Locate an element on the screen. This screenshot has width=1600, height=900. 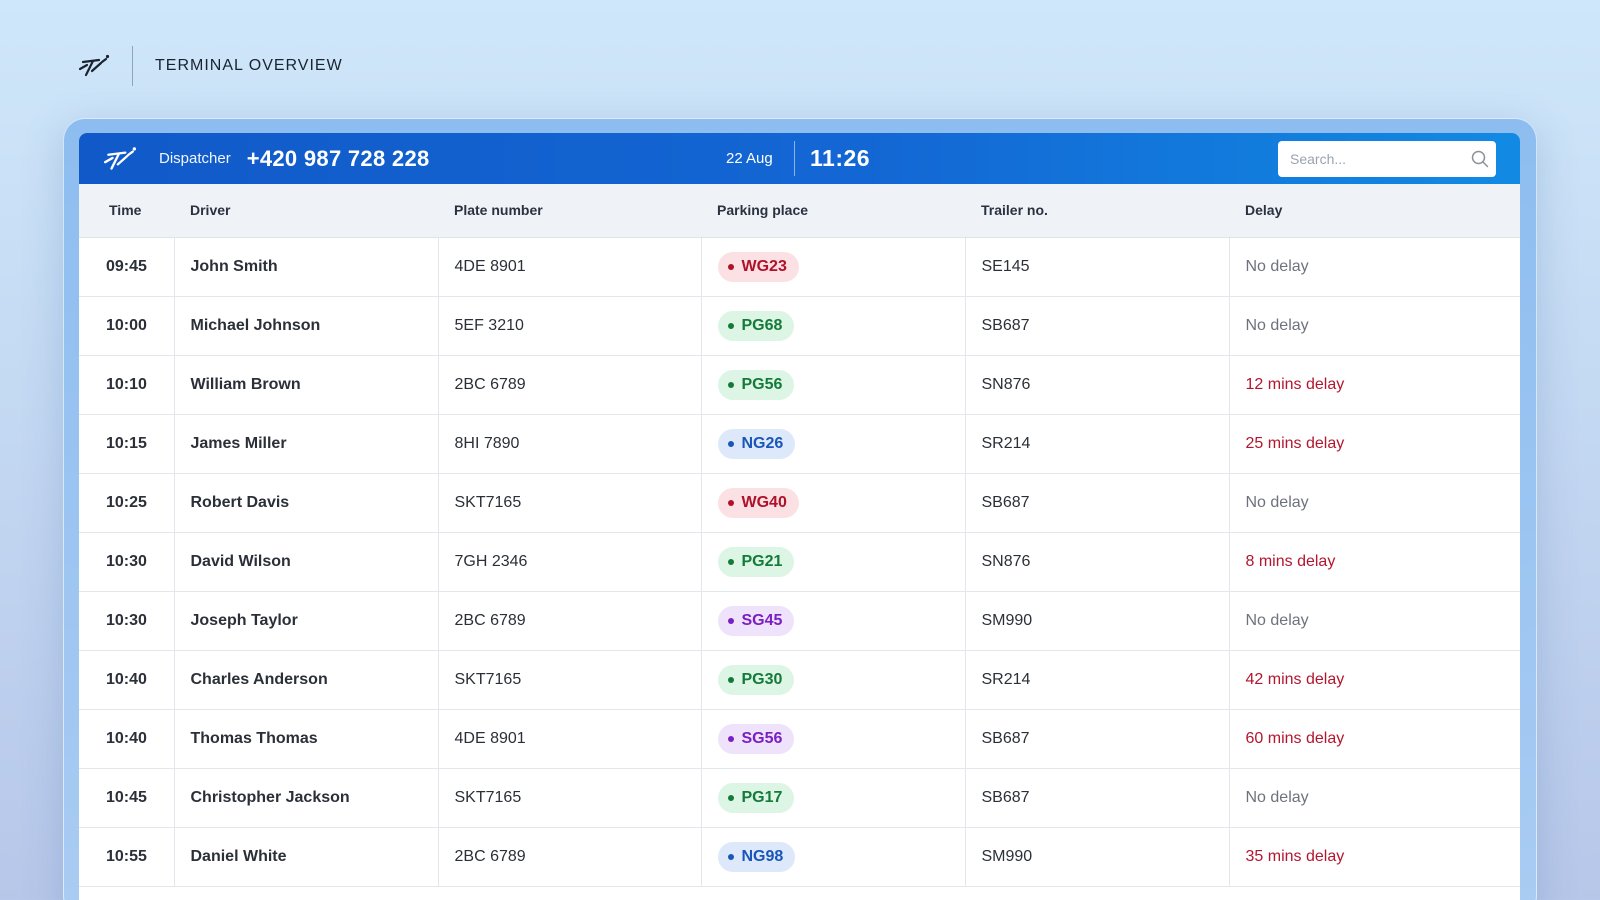
parking-label: WG23 is located at coordinates (764, 266).